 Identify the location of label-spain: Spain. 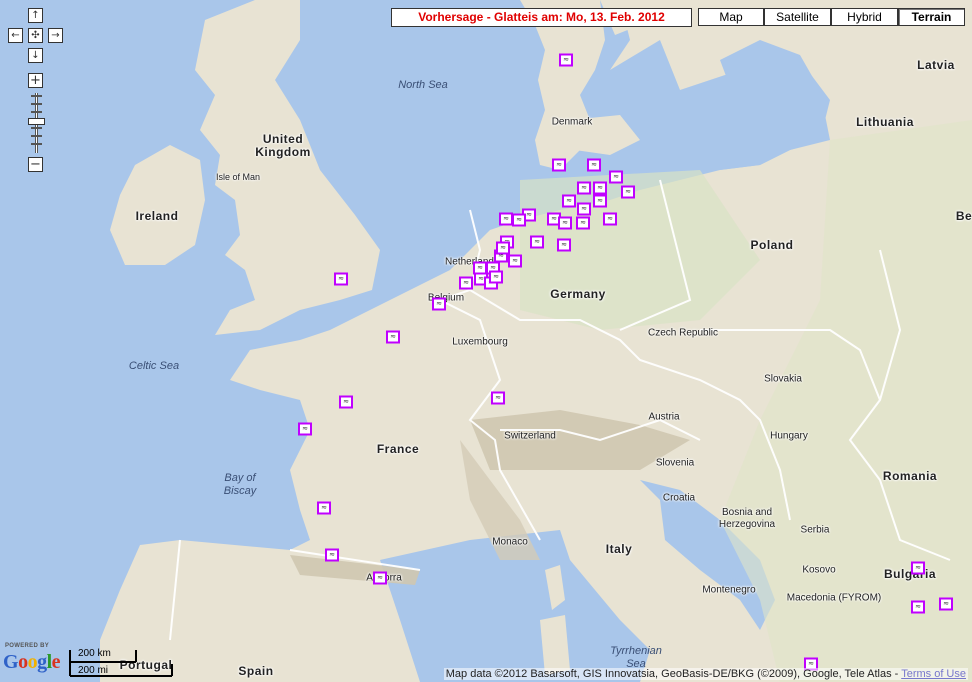
(256, 671).